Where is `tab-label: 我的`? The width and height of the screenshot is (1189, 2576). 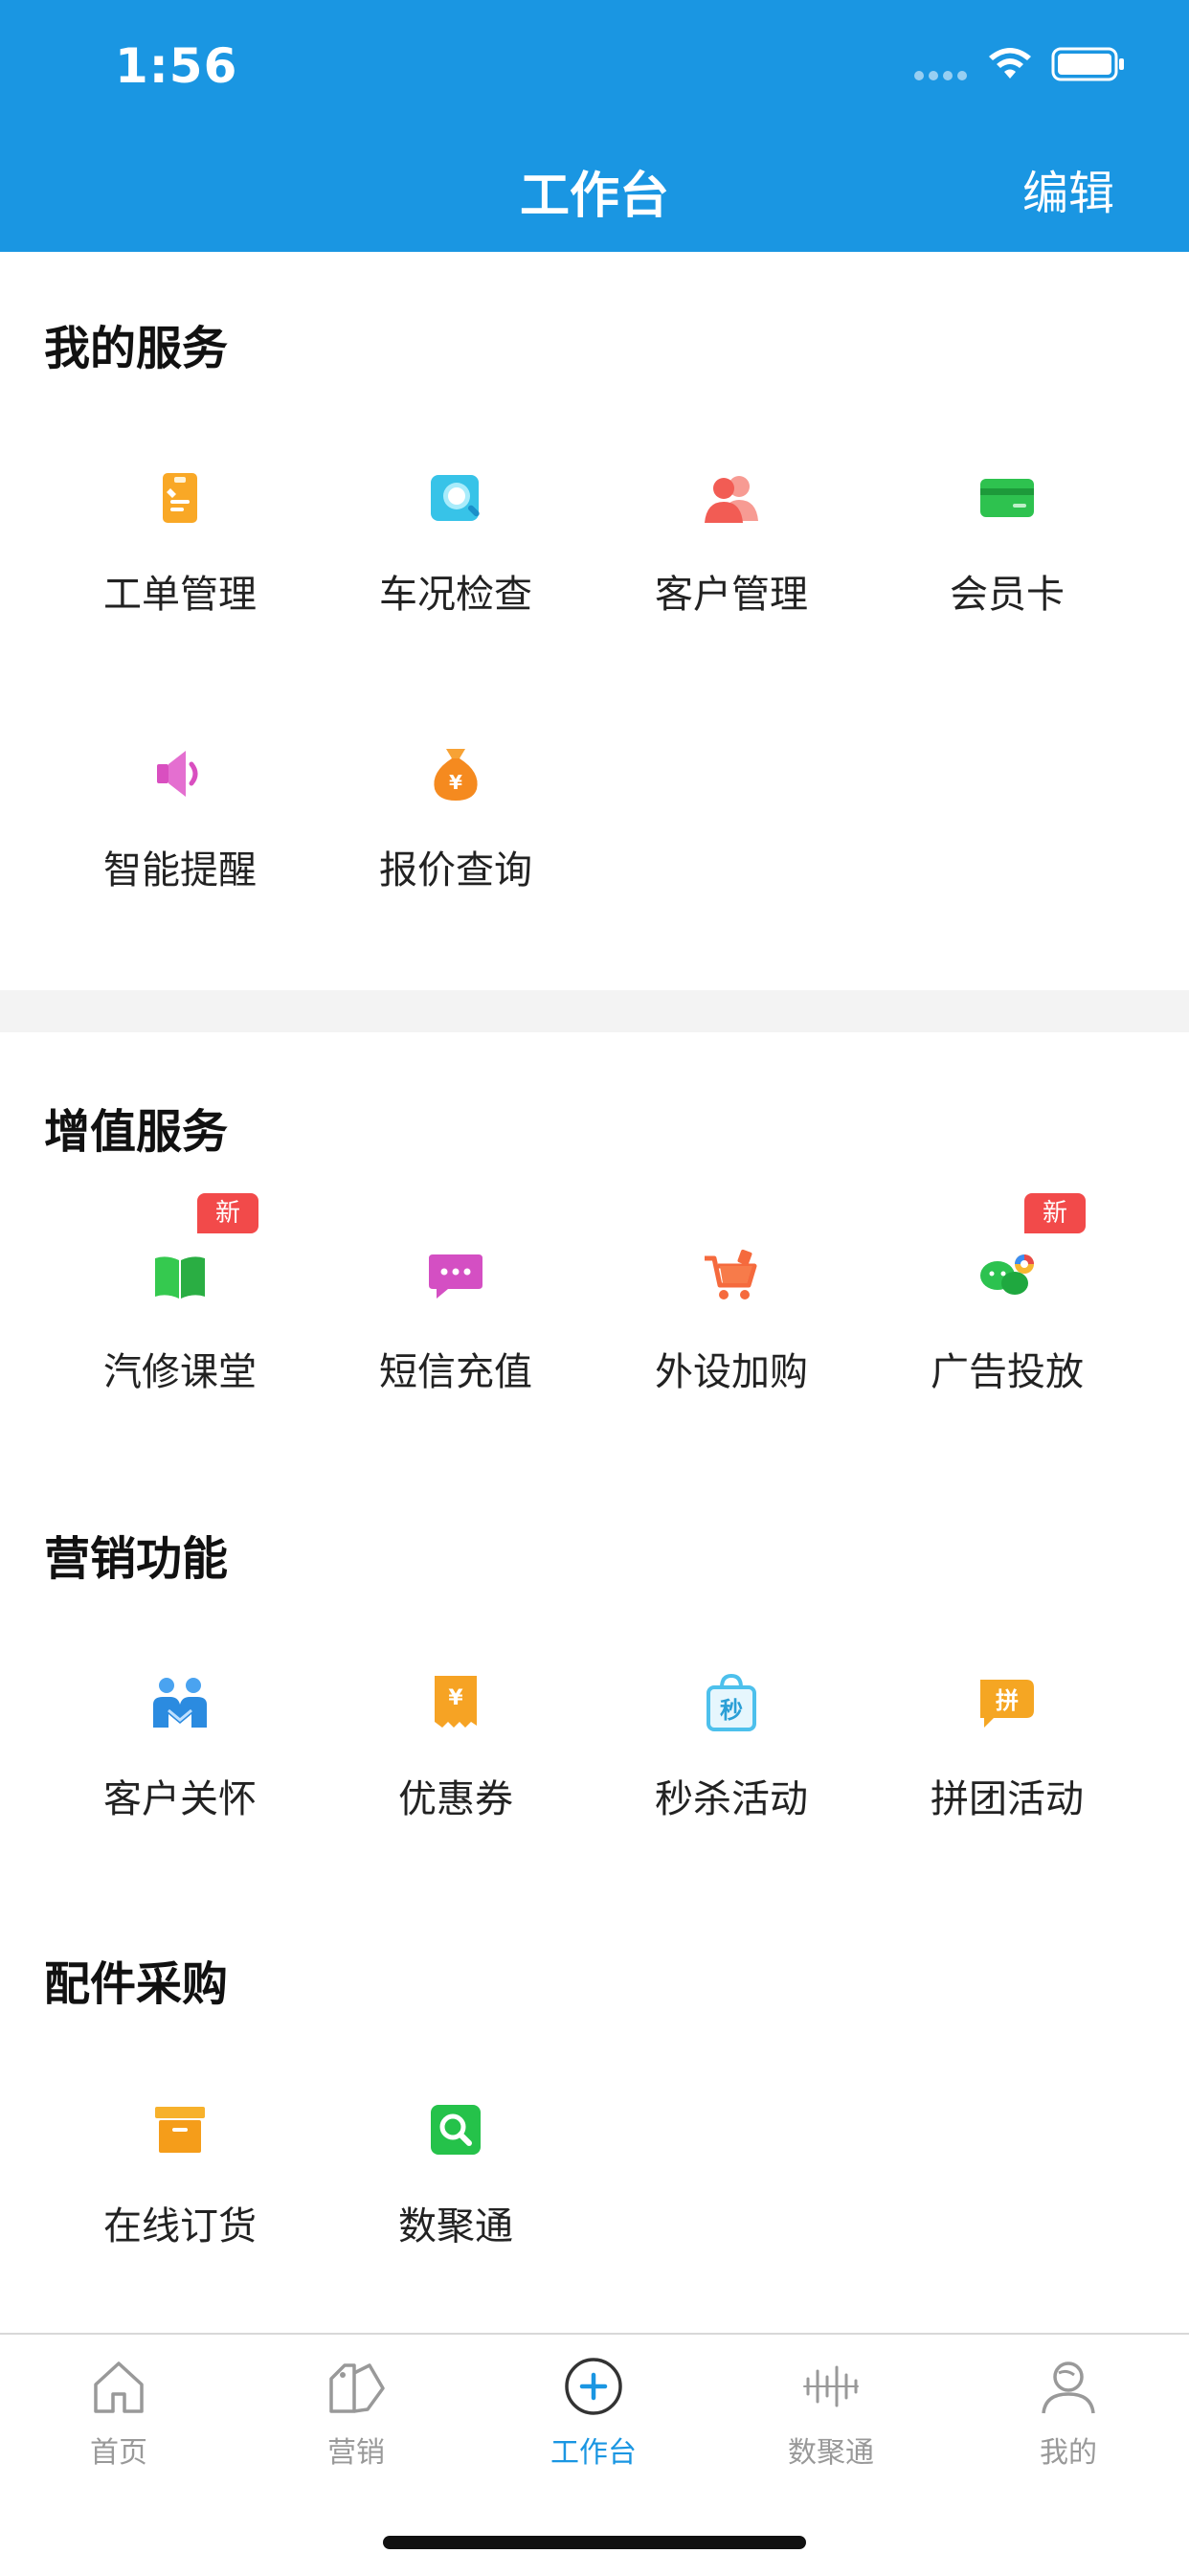 tab-label: 我的 is located at coordinates (1068, 2453).